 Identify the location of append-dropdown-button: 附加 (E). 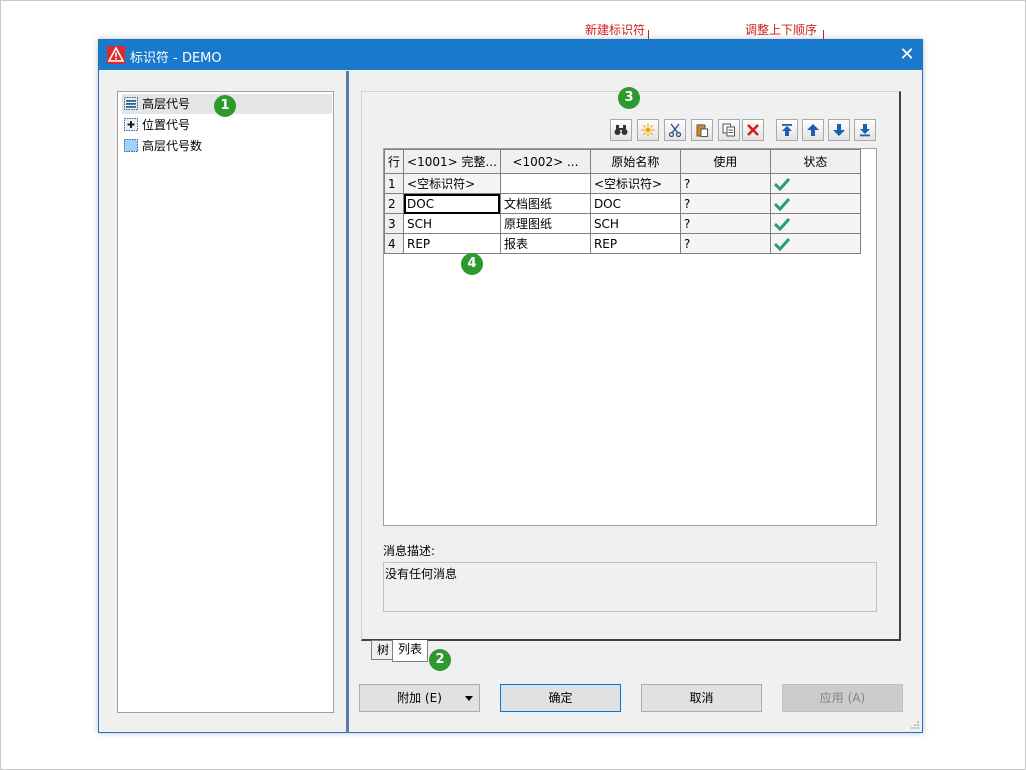
(419, 698).